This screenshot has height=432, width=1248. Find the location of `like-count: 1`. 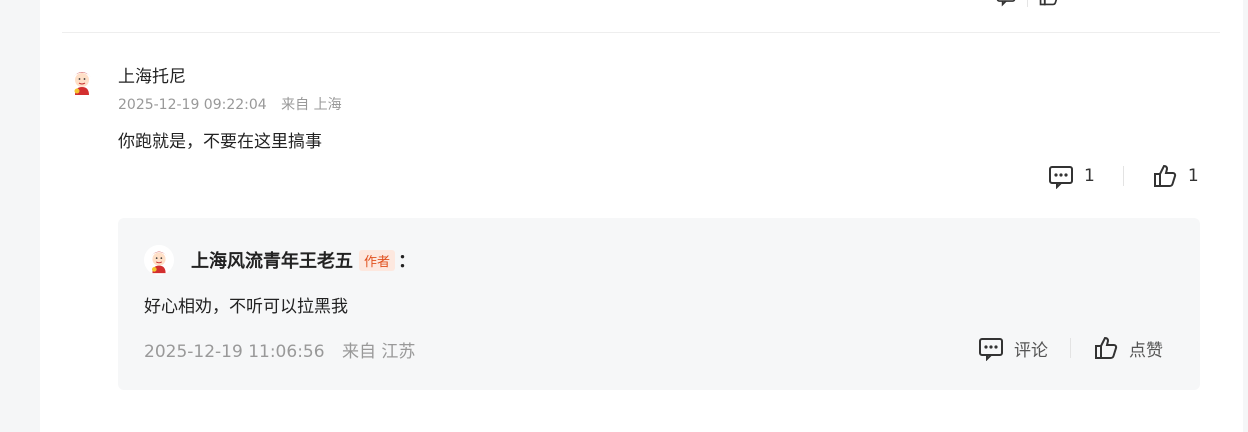

like-count: 1 is located at coordinates (1193, 176).